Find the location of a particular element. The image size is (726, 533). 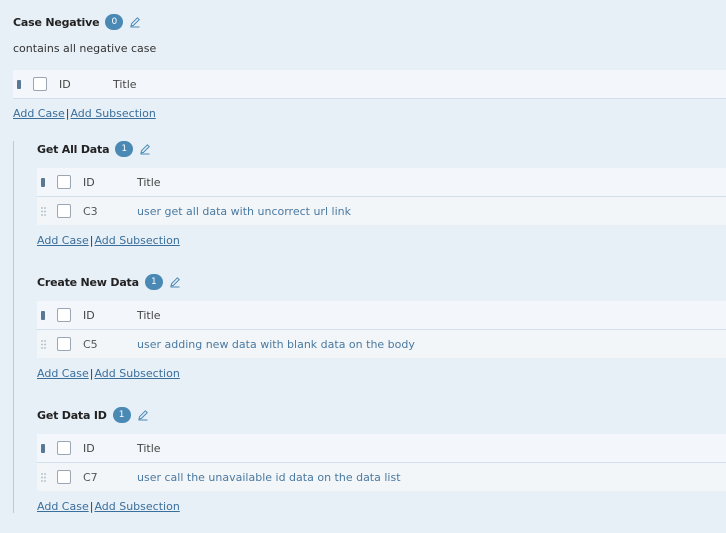

section-actions: Add Case|Add Subsection is located at coordinates (84, 113).